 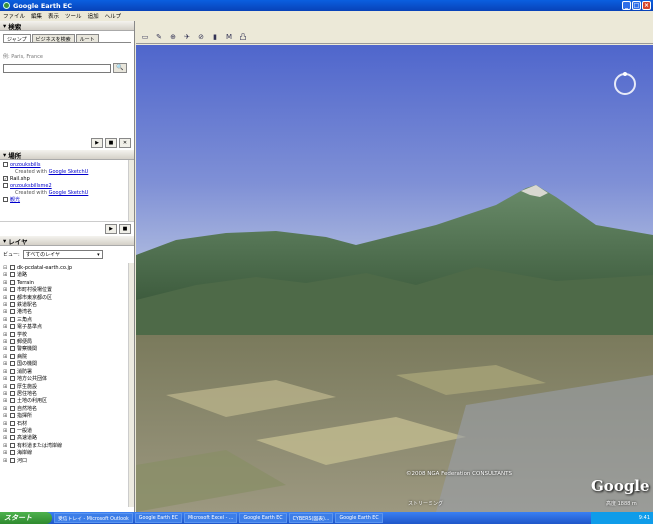 I want to click on layer-item: ⊞ 高速道路, so click(x=67, y=438).